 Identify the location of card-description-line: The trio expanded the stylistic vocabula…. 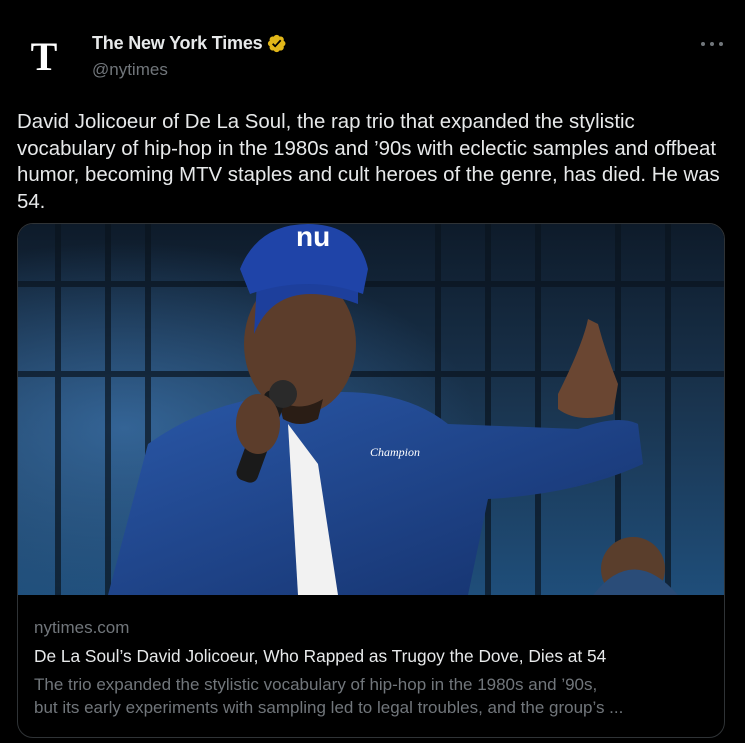
(316, 684).